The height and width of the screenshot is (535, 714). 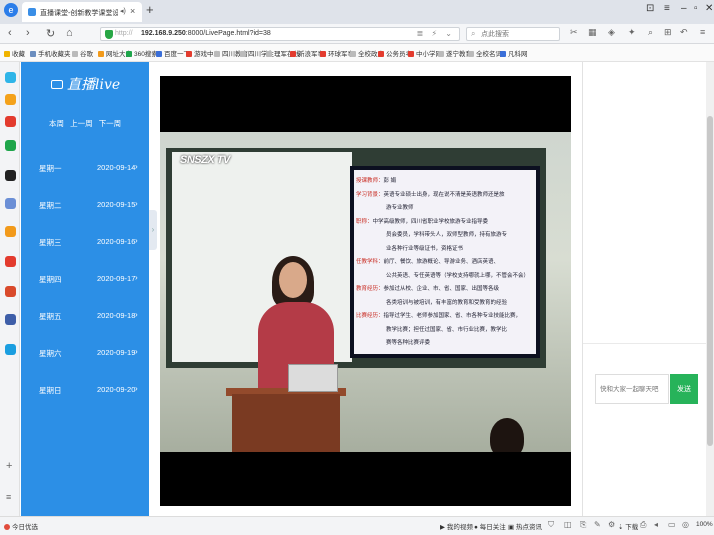 I want to click on today-picks-icon, so click(x=7, y=527).